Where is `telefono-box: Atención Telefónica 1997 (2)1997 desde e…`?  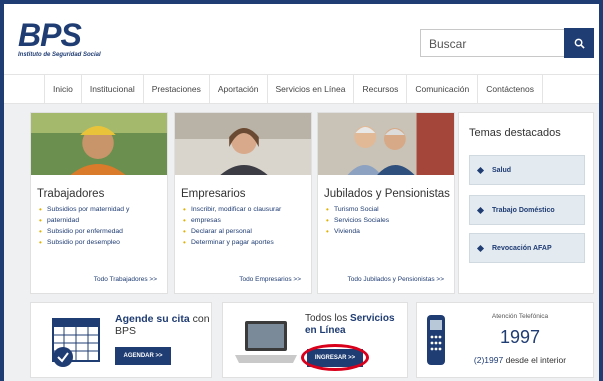
telefono-box: Atención Telefónica 1997 (2)1997 desde e… is located at coordinates (505, 340).